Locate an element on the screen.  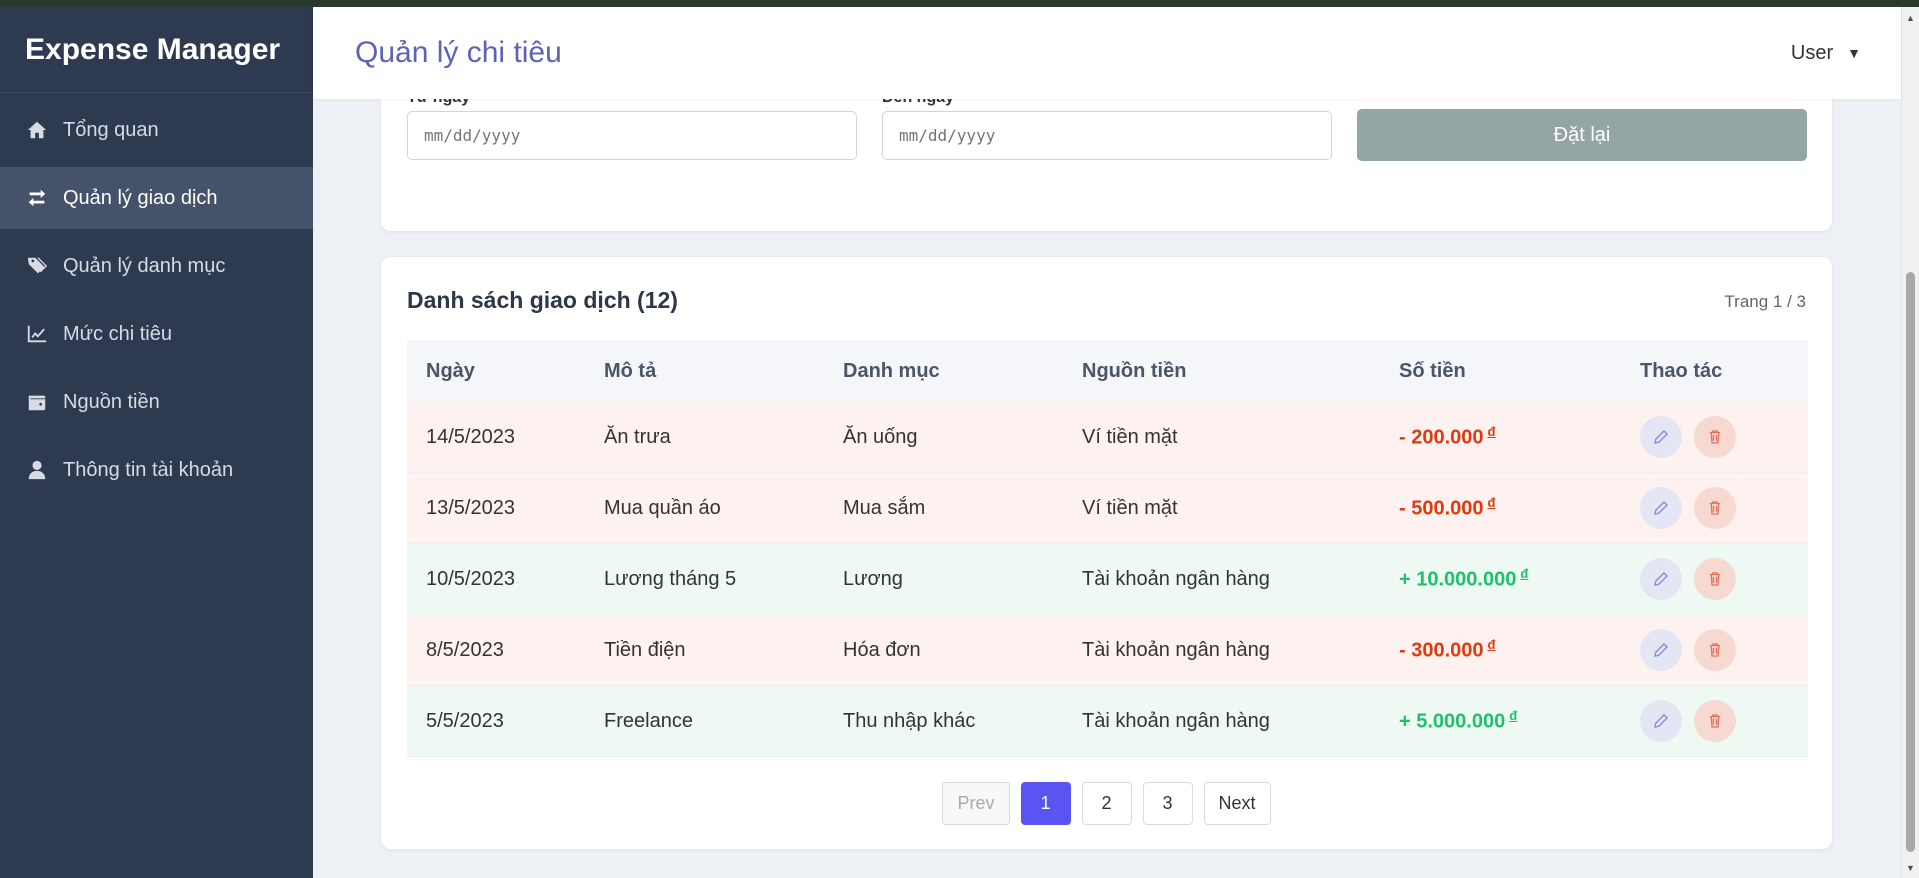
sidebar-item-label: Tổng quan is located at coordinates (111, 129).